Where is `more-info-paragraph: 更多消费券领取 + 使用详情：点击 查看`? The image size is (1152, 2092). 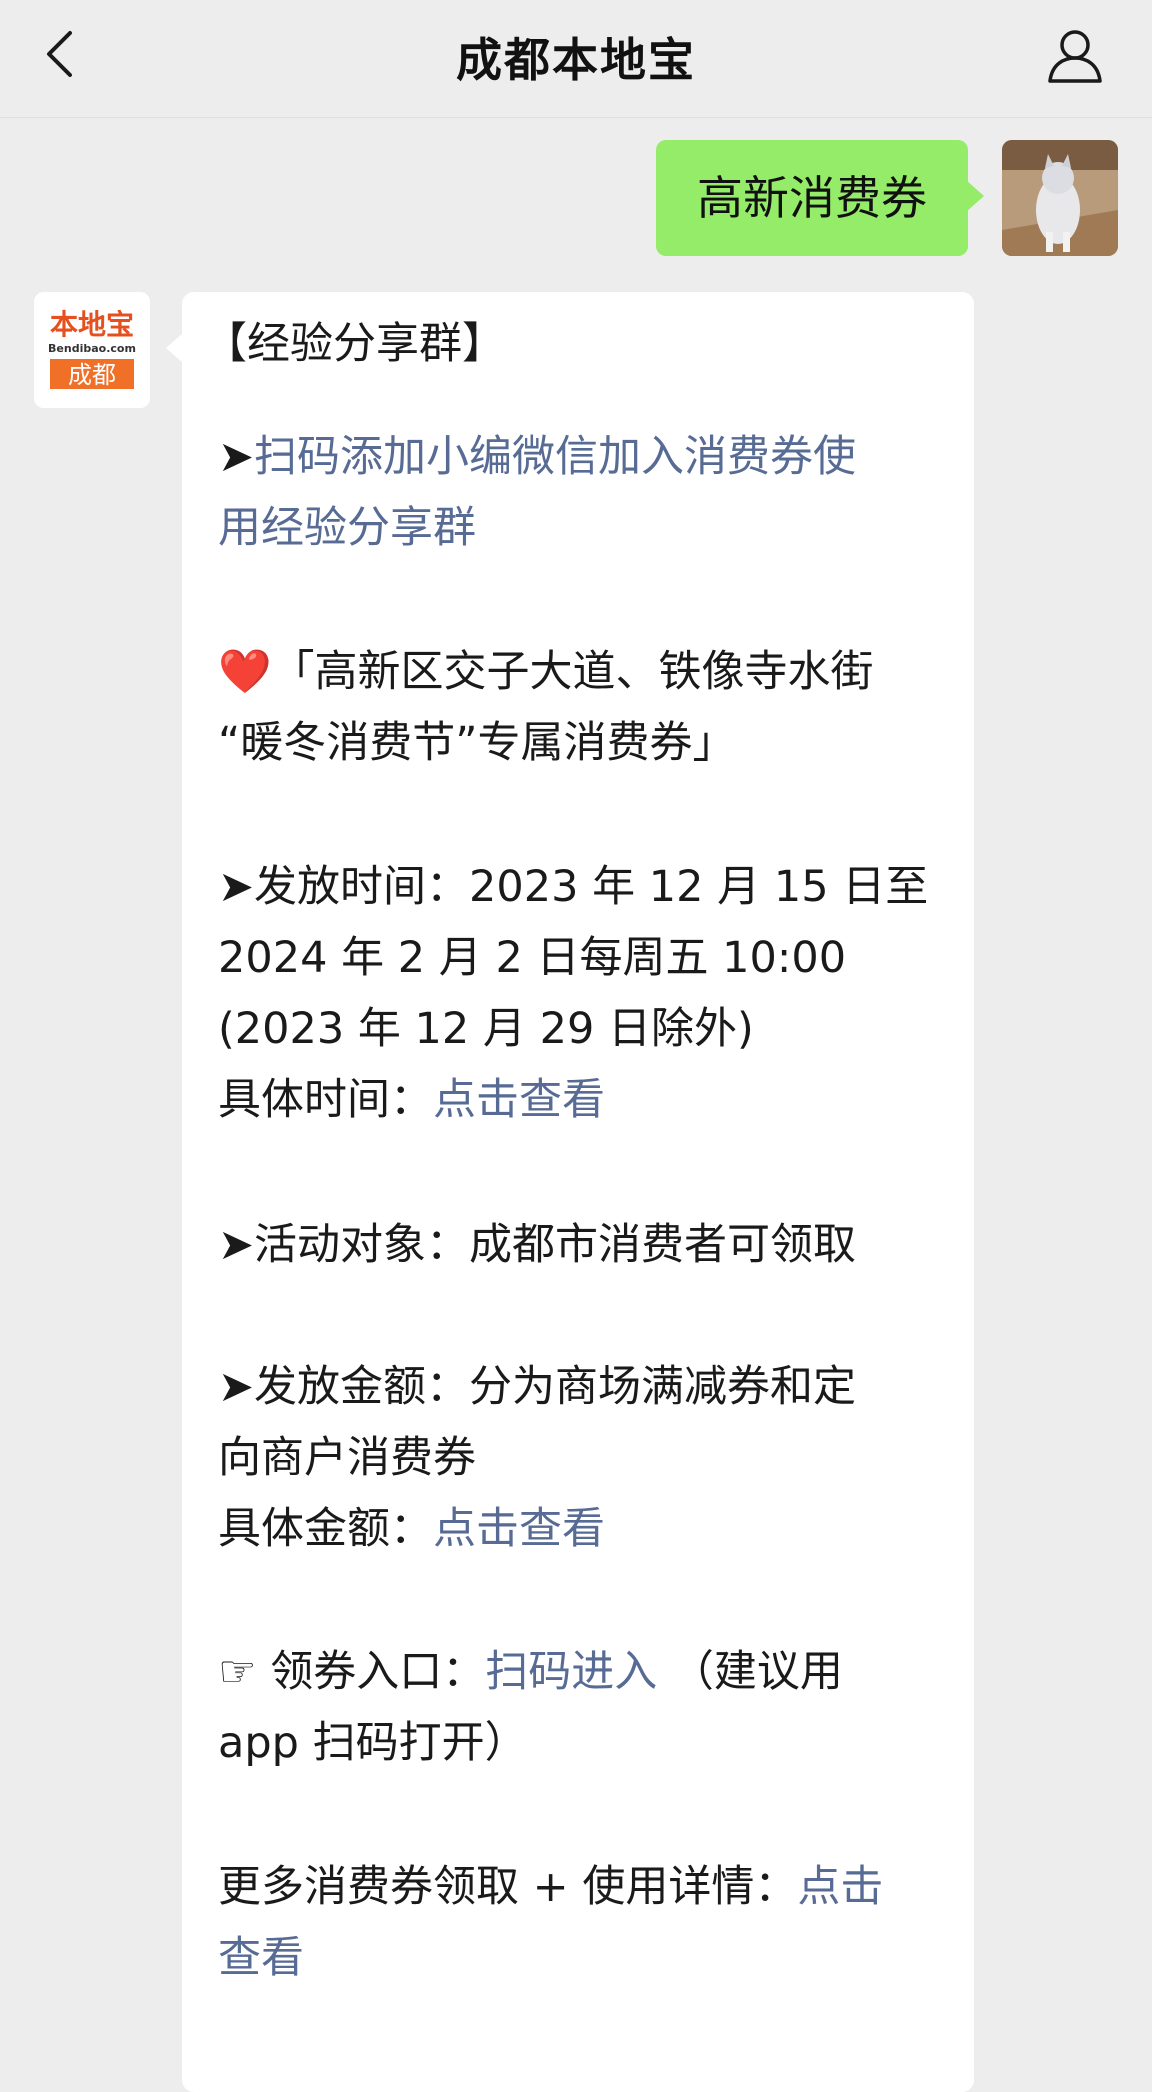 more-info-paragraph: 更多消费券领取 + 使用详情：点击 查看 is located at coordinates (583, 1923).